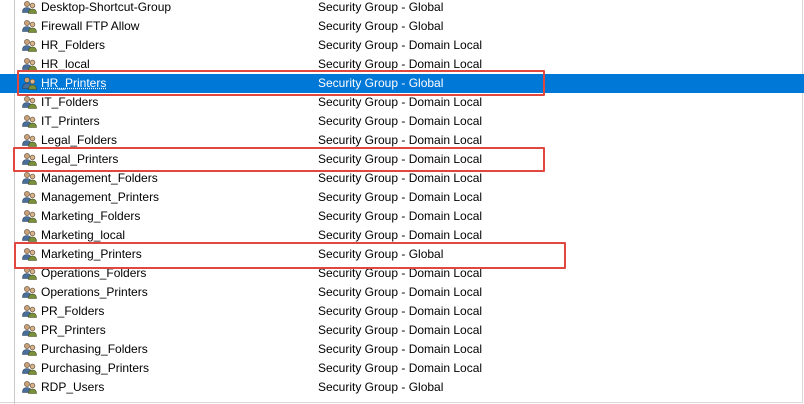 The width and height of the screenshot is (804, 404). I want to click on group-name: IT_Printers, so click(70, 121).